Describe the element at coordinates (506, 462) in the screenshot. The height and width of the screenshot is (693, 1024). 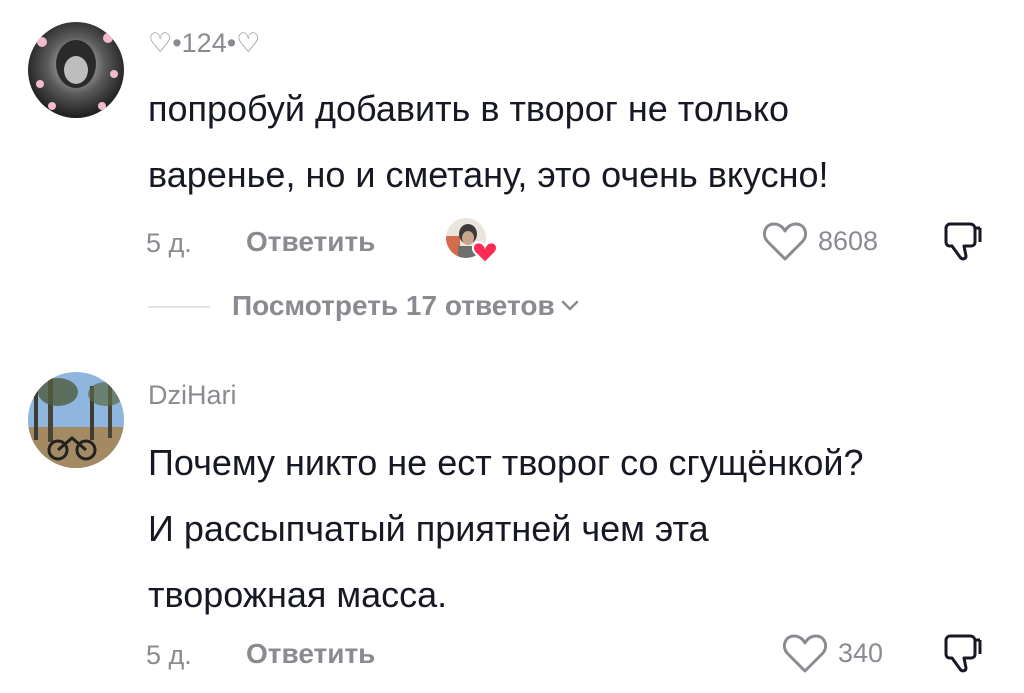
I see `comment-text-line: Почему никто не ест творог со сгущёнкой?` at that location.